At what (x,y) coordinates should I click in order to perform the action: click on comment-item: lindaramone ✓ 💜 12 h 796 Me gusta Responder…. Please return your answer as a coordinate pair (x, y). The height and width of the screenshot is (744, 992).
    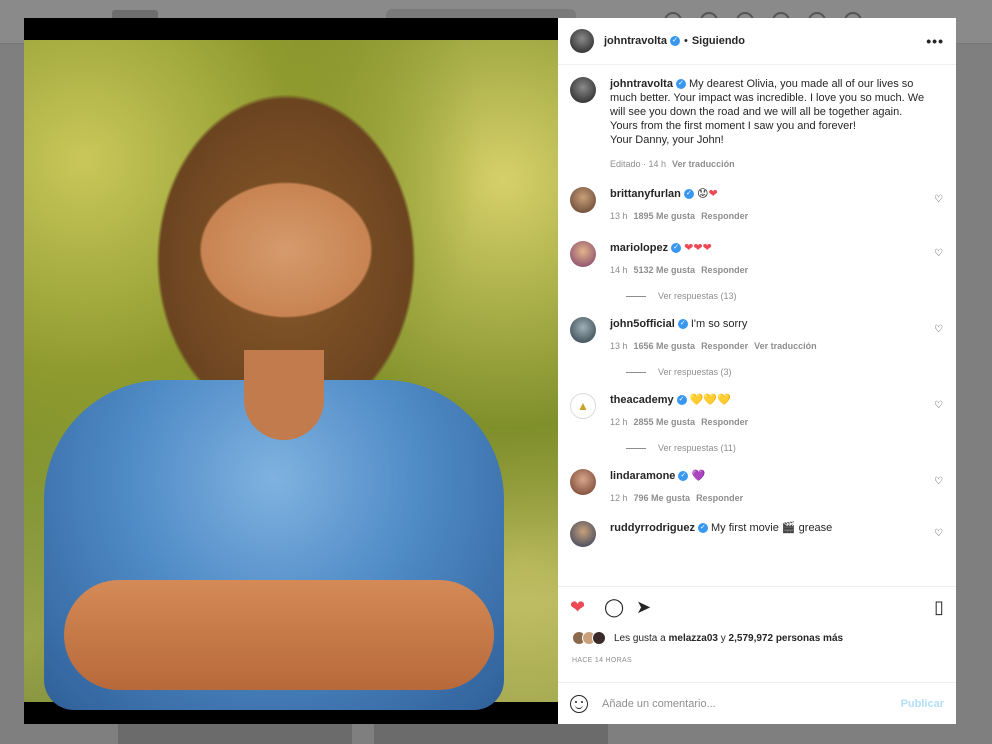
    Looking at the image, I should click on (757, 487).